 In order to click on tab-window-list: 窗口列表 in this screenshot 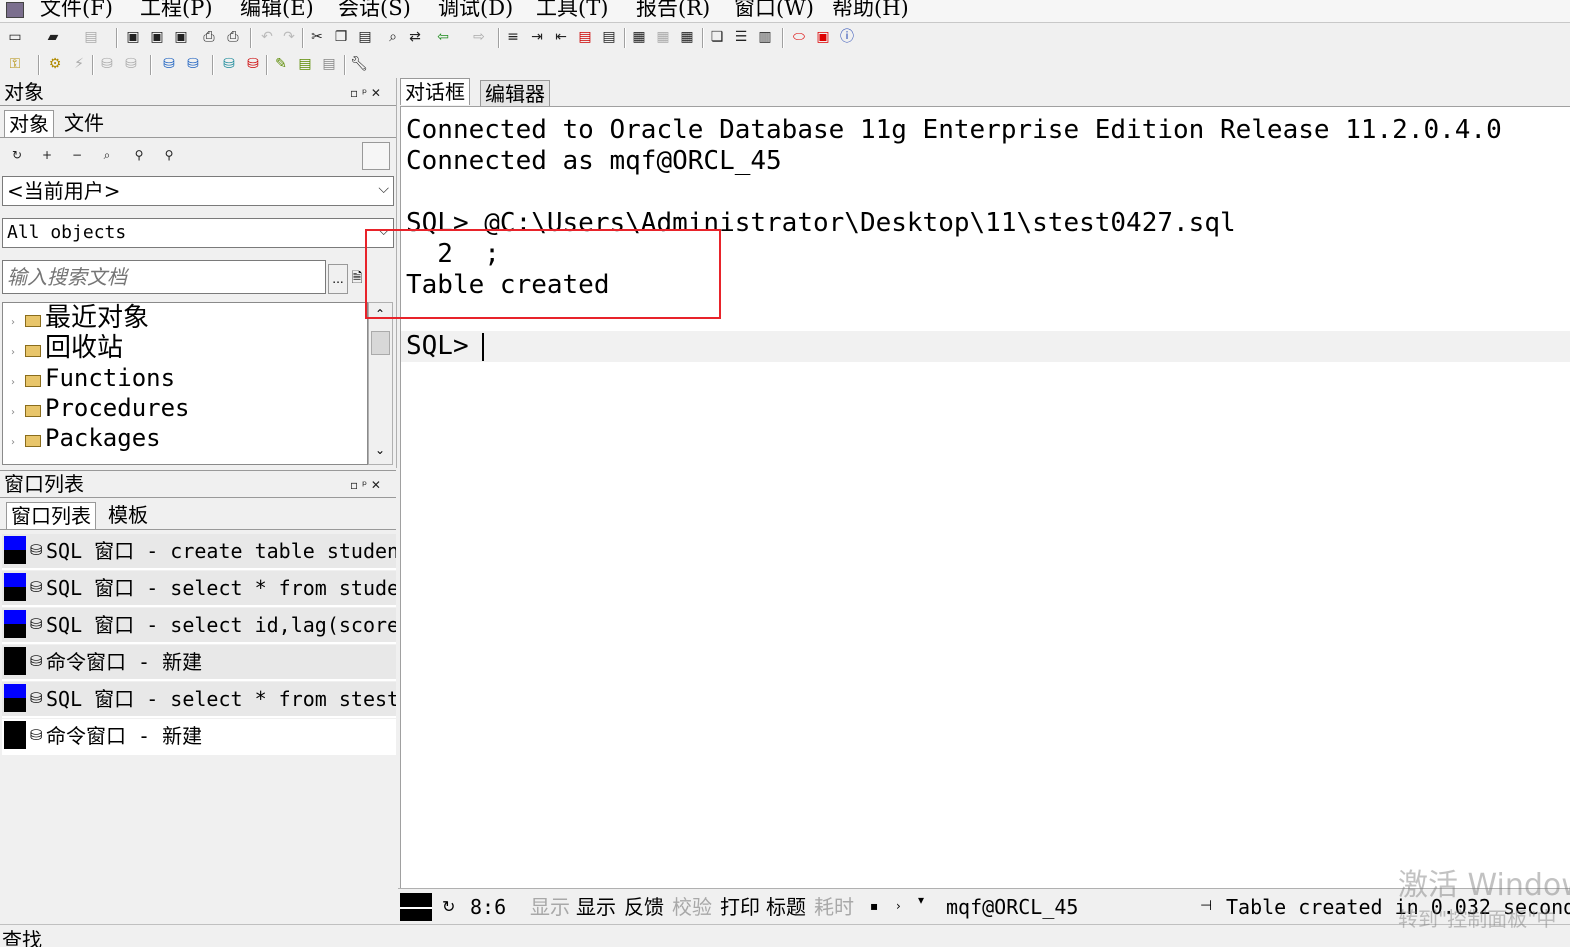, I will do `click(51, 515)`.